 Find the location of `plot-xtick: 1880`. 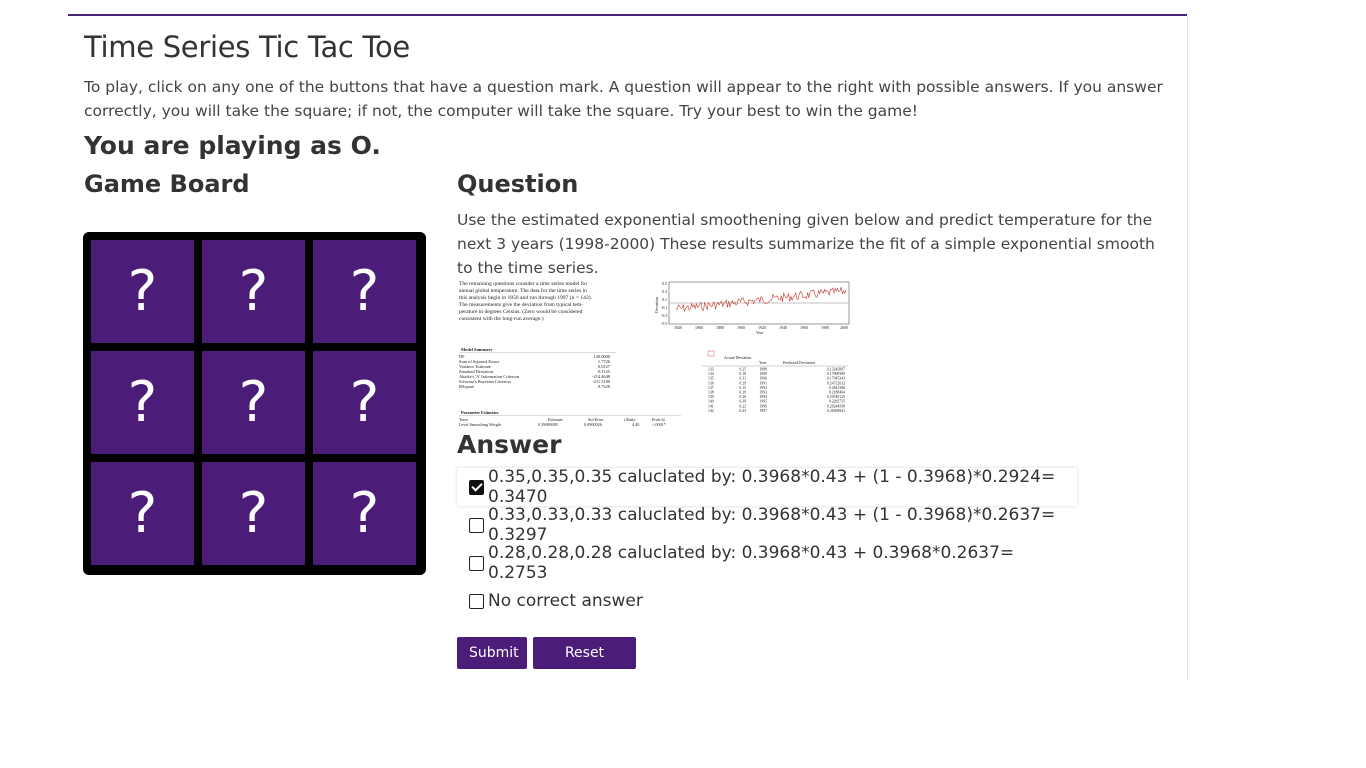

plot-xtick: 1880 is located at coordinates (720, 327).